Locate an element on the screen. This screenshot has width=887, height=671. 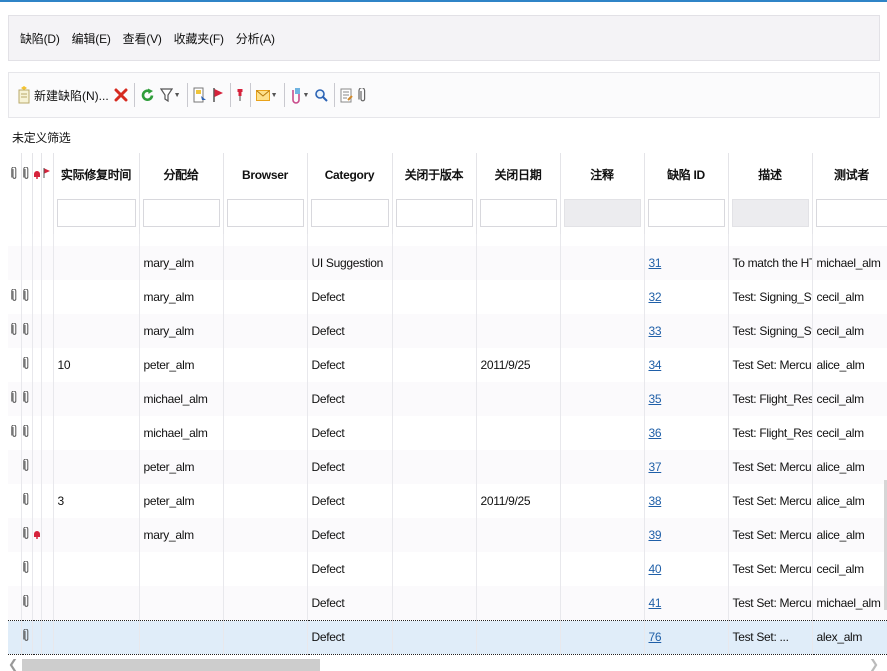
attach-button: ▼ is located at coordinates (300, 95).